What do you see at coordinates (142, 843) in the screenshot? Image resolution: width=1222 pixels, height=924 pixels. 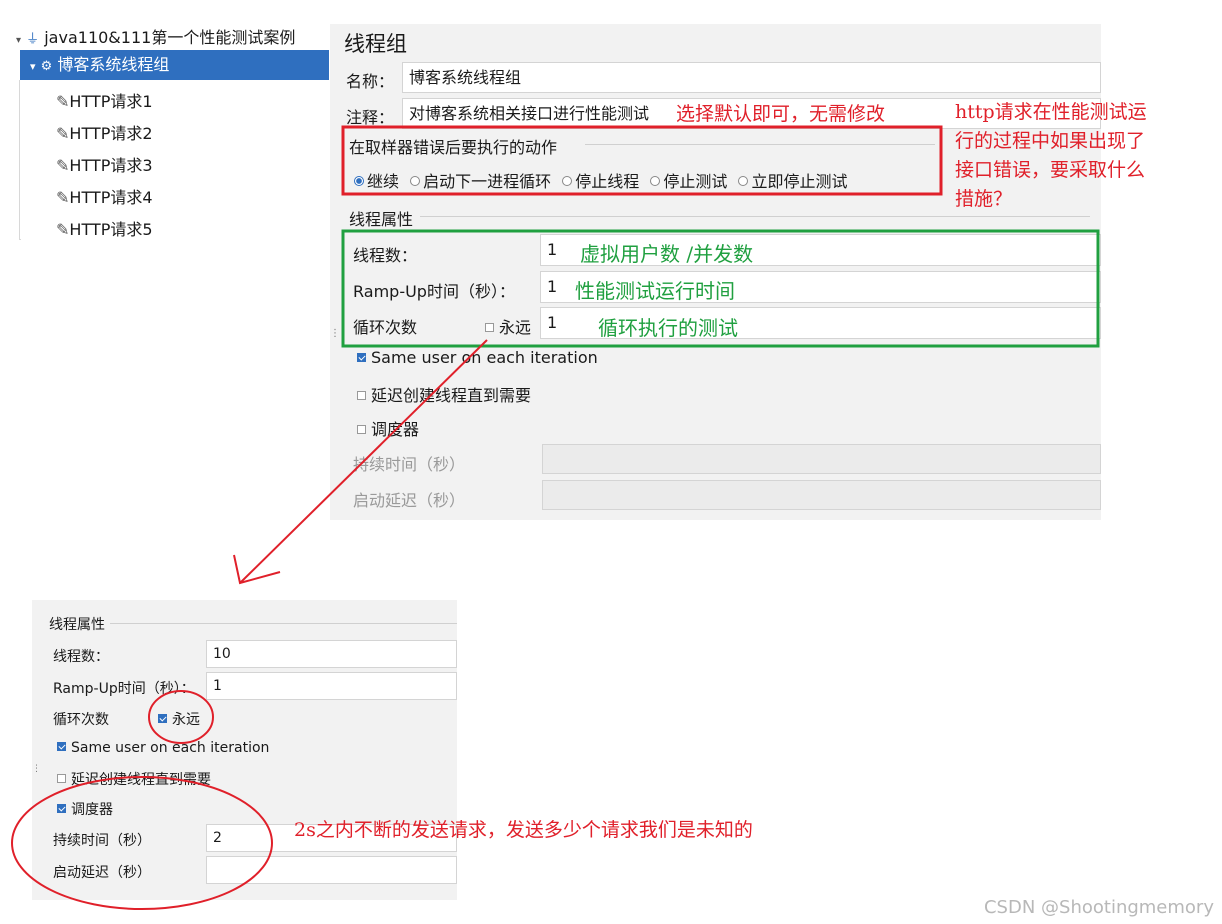 I see `scheduler-highlight-circle` at bounding box center [142, 843].